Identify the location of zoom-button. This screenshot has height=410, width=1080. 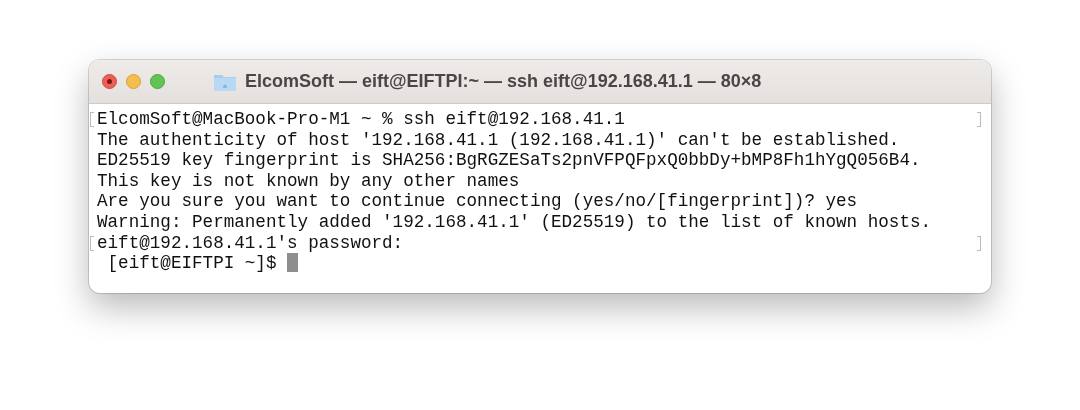
(157, 81).